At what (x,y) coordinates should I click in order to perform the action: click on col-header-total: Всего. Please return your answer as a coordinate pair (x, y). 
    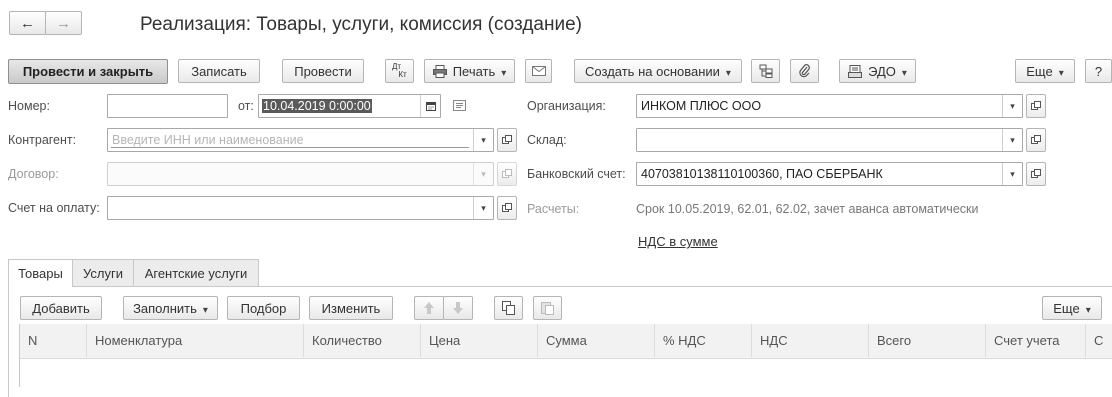
    Looking at the image, I should click on (927, 340).